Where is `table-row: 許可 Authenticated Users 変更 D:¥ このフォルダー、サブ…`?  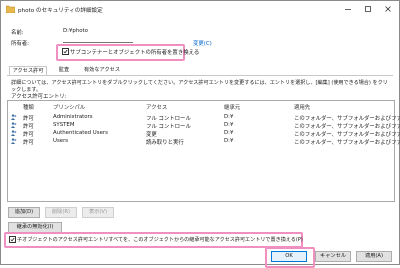
table-row: 許可 Authenticated Users 変更 D:¥ このフォルダー、サブ… is located at coordinates (204, 133).